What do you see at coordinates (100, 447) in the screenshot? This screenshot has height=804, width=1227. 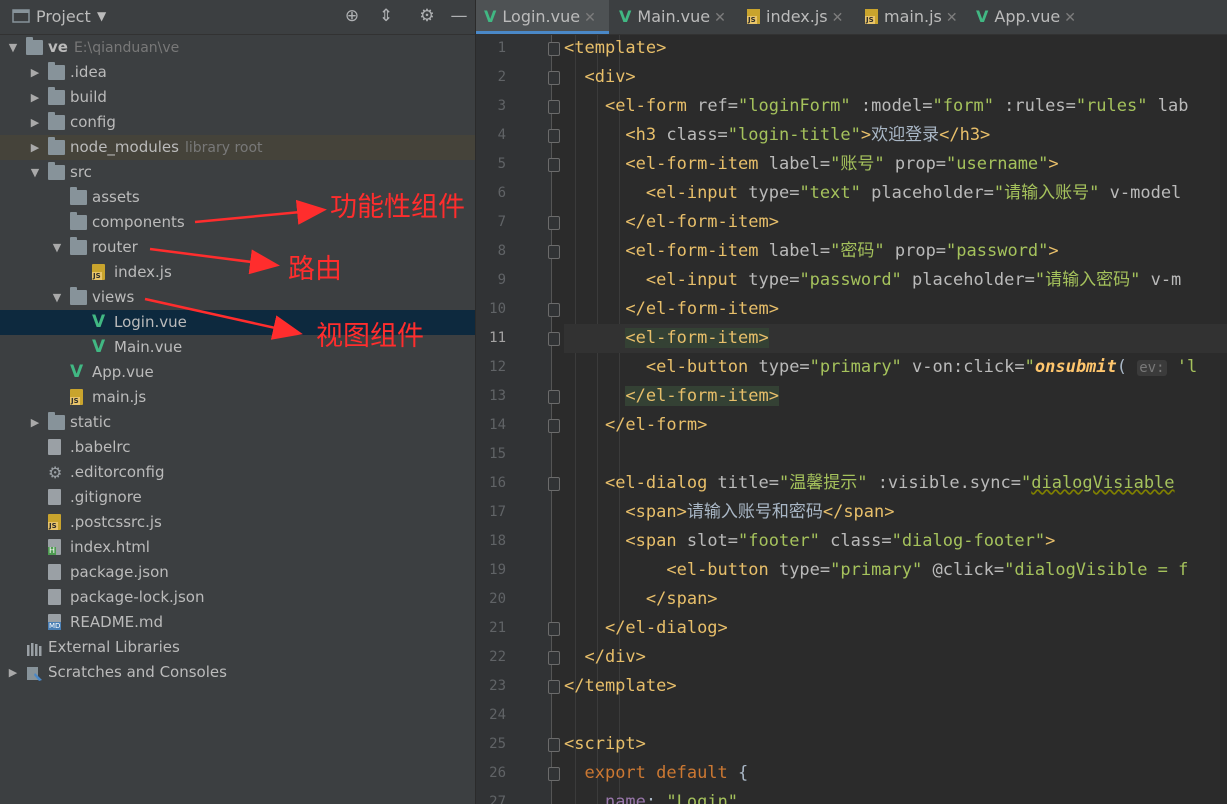 I see `tree-item-label: .babelrc` at bounding box center [100, 447].